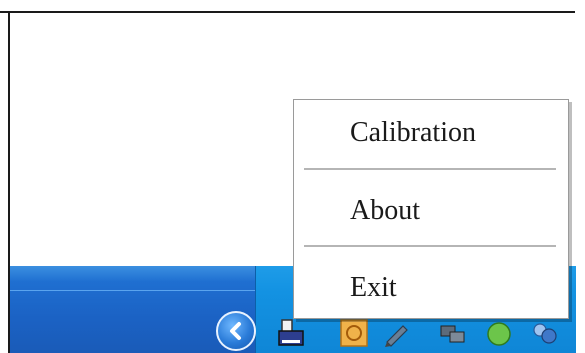 This screenshot has width=585, height=353. I want to click on orange-app-icon, so click(354, 333).